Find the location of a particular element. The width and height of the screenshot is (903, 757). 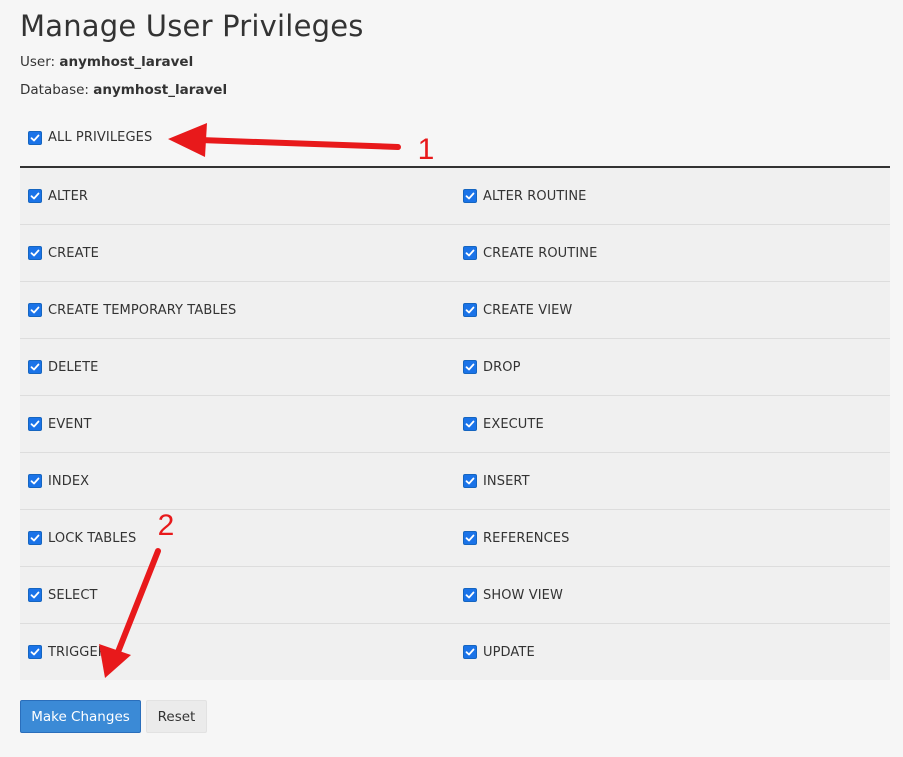

privilege-option: CREATE VIEW is located at coordinates (672, 310).